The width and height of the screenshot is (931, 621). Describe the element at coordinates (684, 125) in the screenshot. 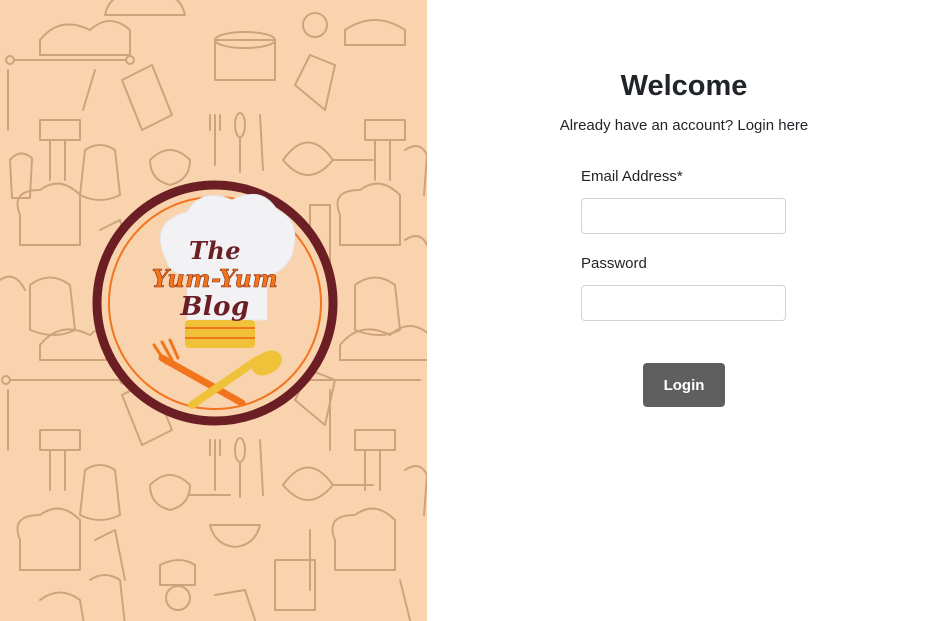

I see `login-prompt-text: Already have an account? Login here` at that location.